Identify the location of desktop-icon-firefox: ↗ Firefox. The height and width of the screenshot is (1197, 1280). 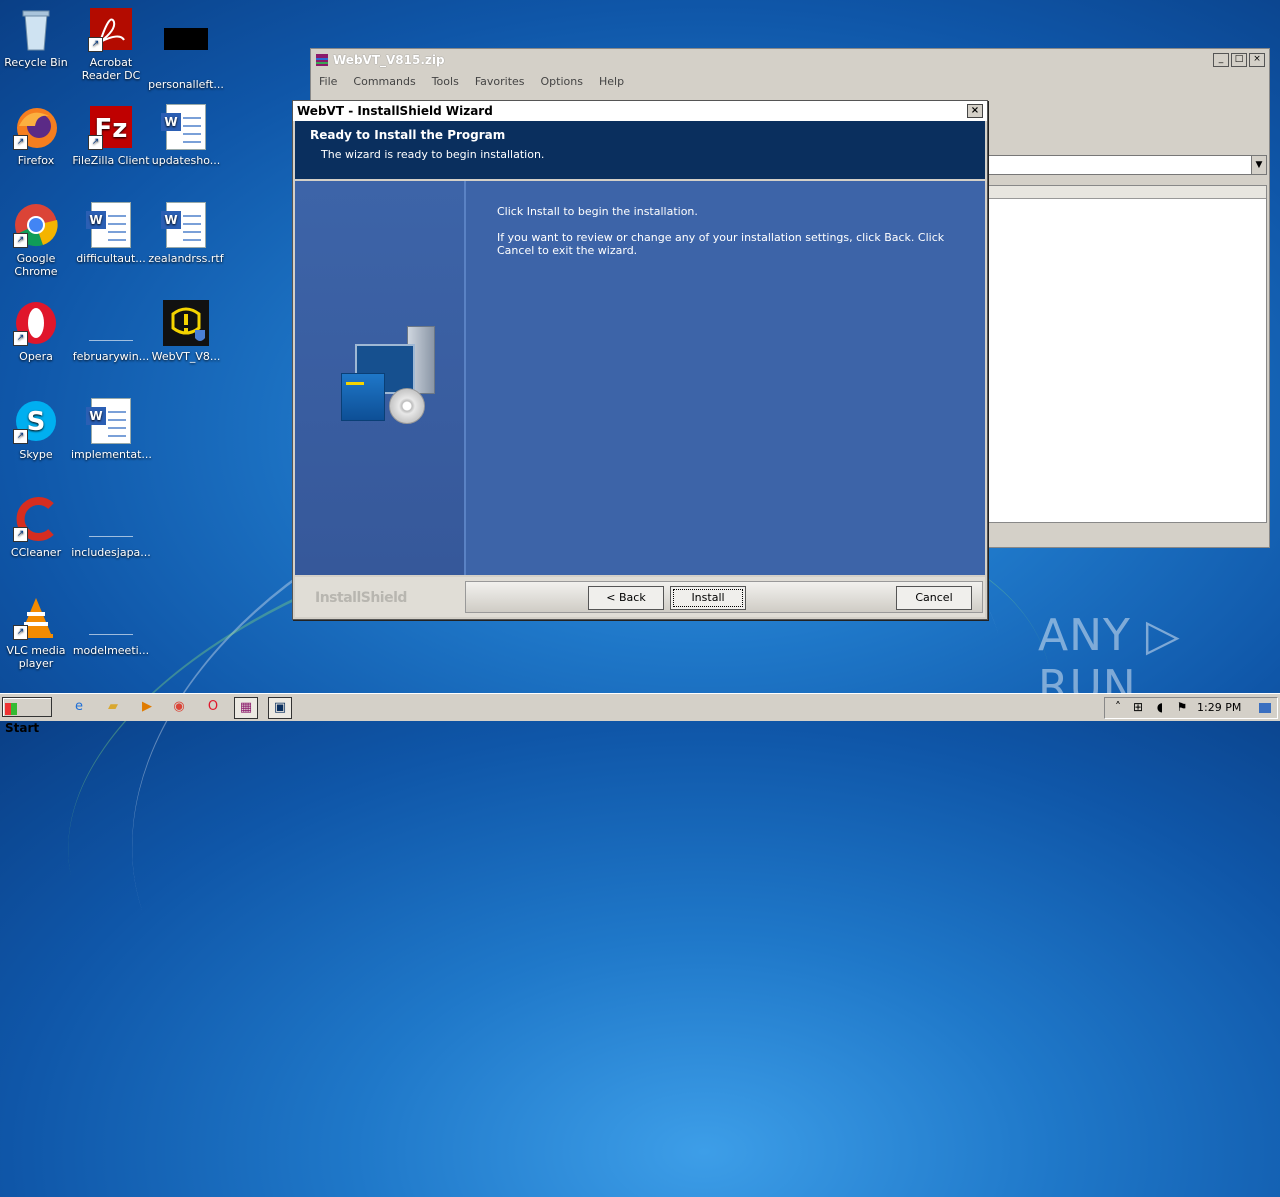
(38, 135).